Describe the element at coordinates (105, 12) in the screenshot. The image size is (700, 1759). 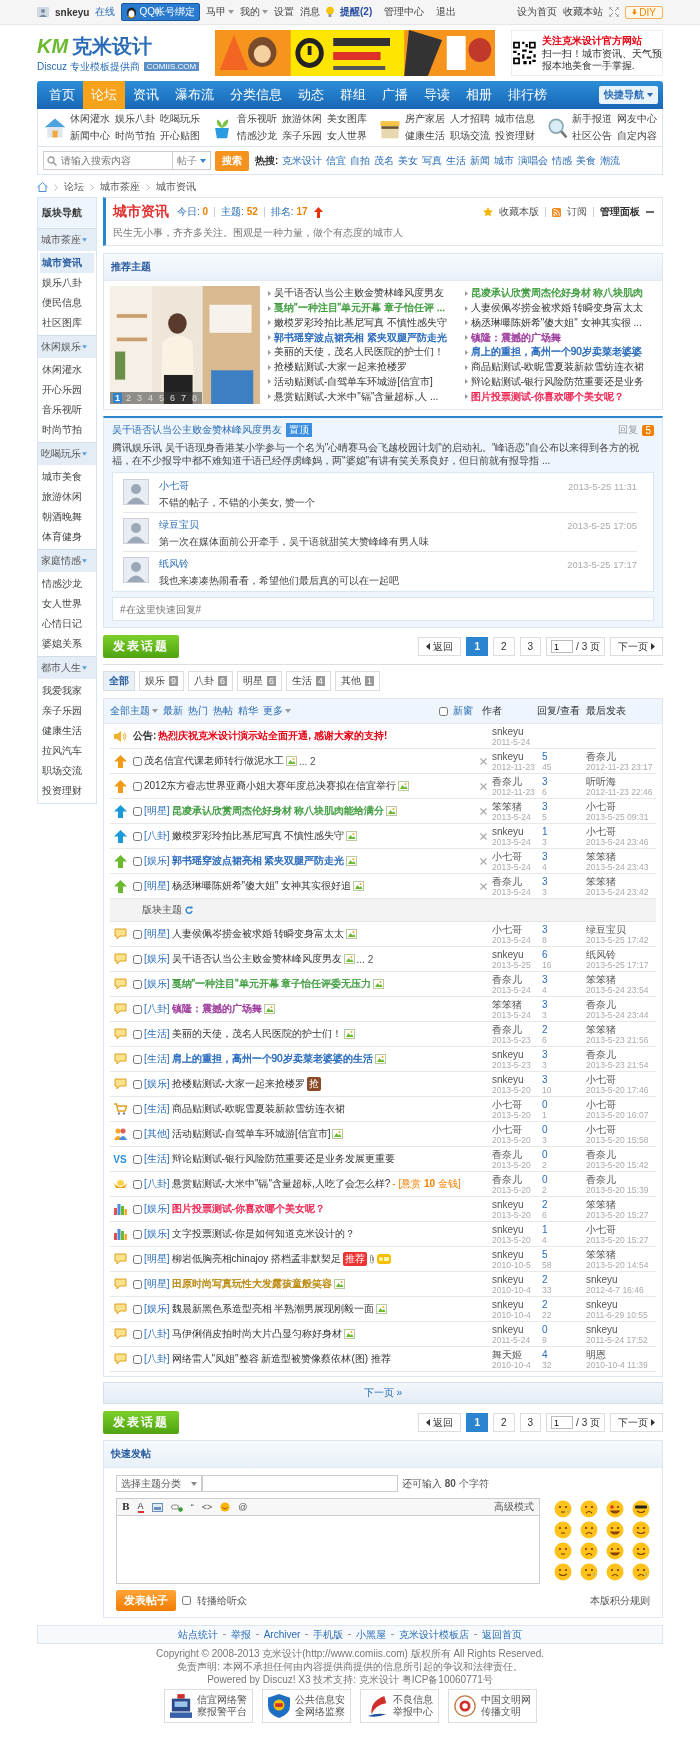
I see `online-status-link: 在线` at that location.